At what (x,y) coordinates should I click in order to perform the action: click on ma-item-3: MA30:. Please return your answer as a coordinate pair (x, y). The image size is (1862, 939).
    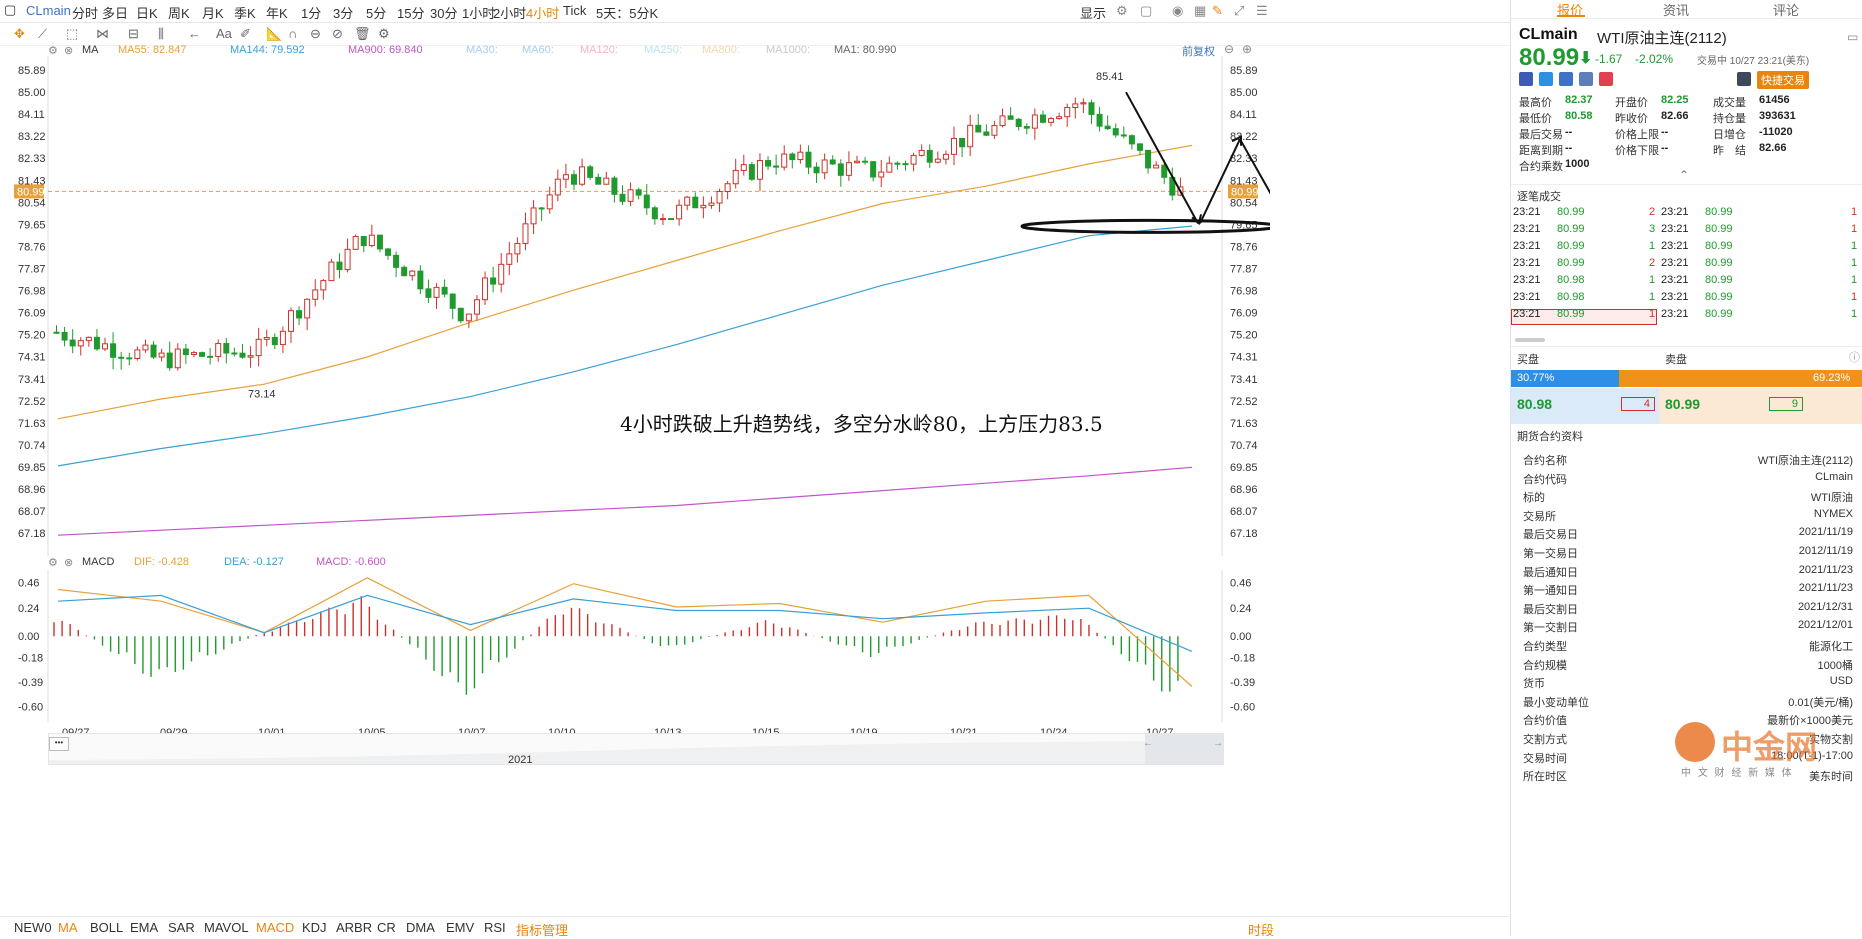
    Looking at the image, I should click on (482, 50).